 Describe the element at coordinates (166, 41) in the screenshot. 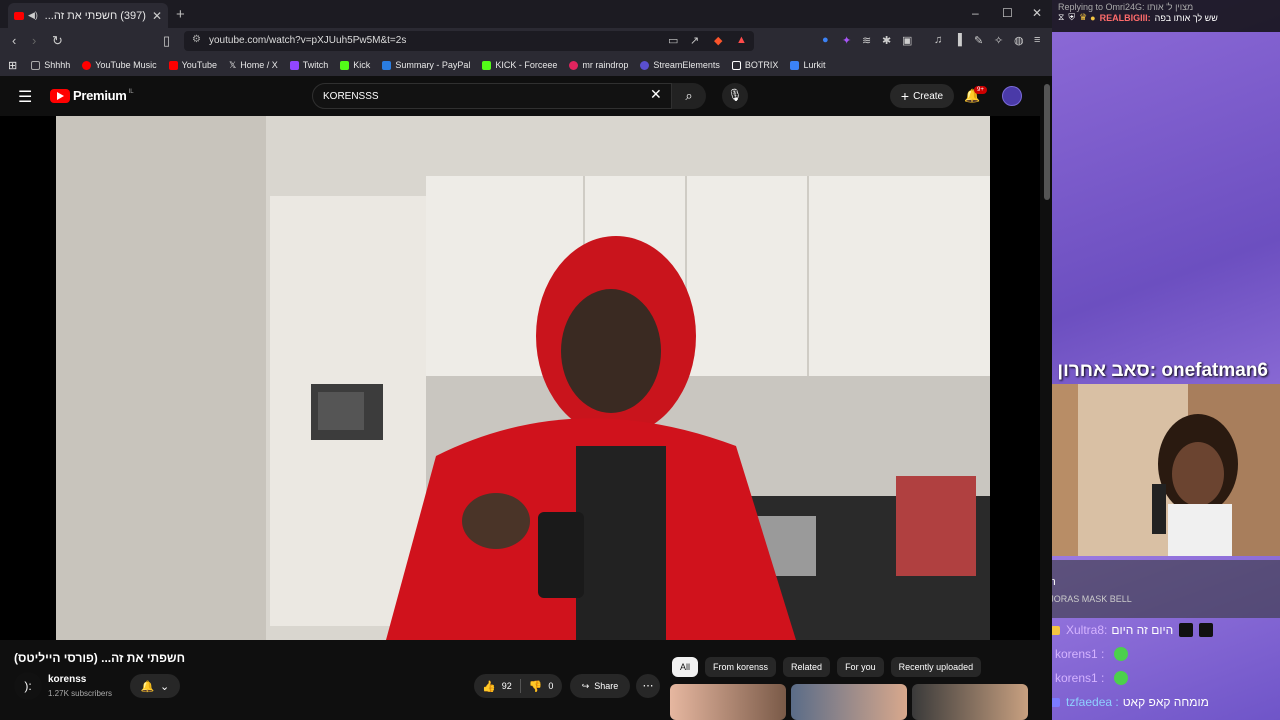

I see `bookmark-icon: ▯` at that location.